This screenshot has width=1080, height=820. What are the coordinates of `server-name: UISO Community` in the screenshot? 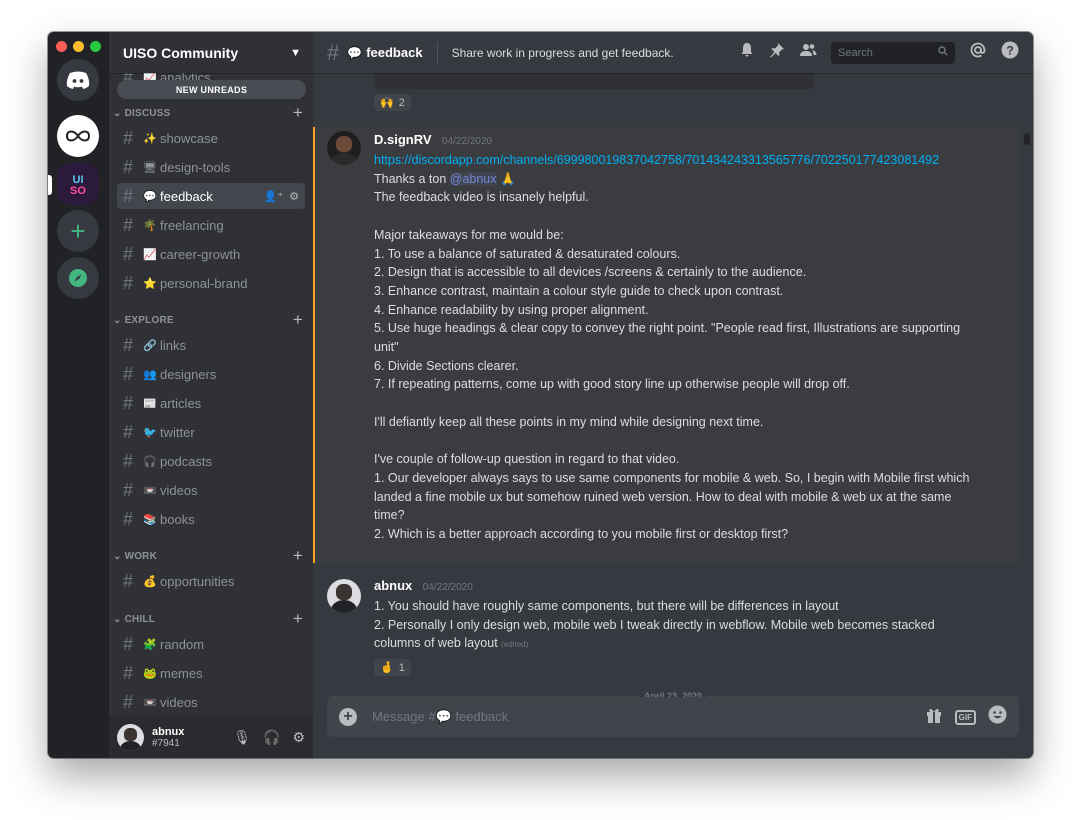 It's located at (181, 52).